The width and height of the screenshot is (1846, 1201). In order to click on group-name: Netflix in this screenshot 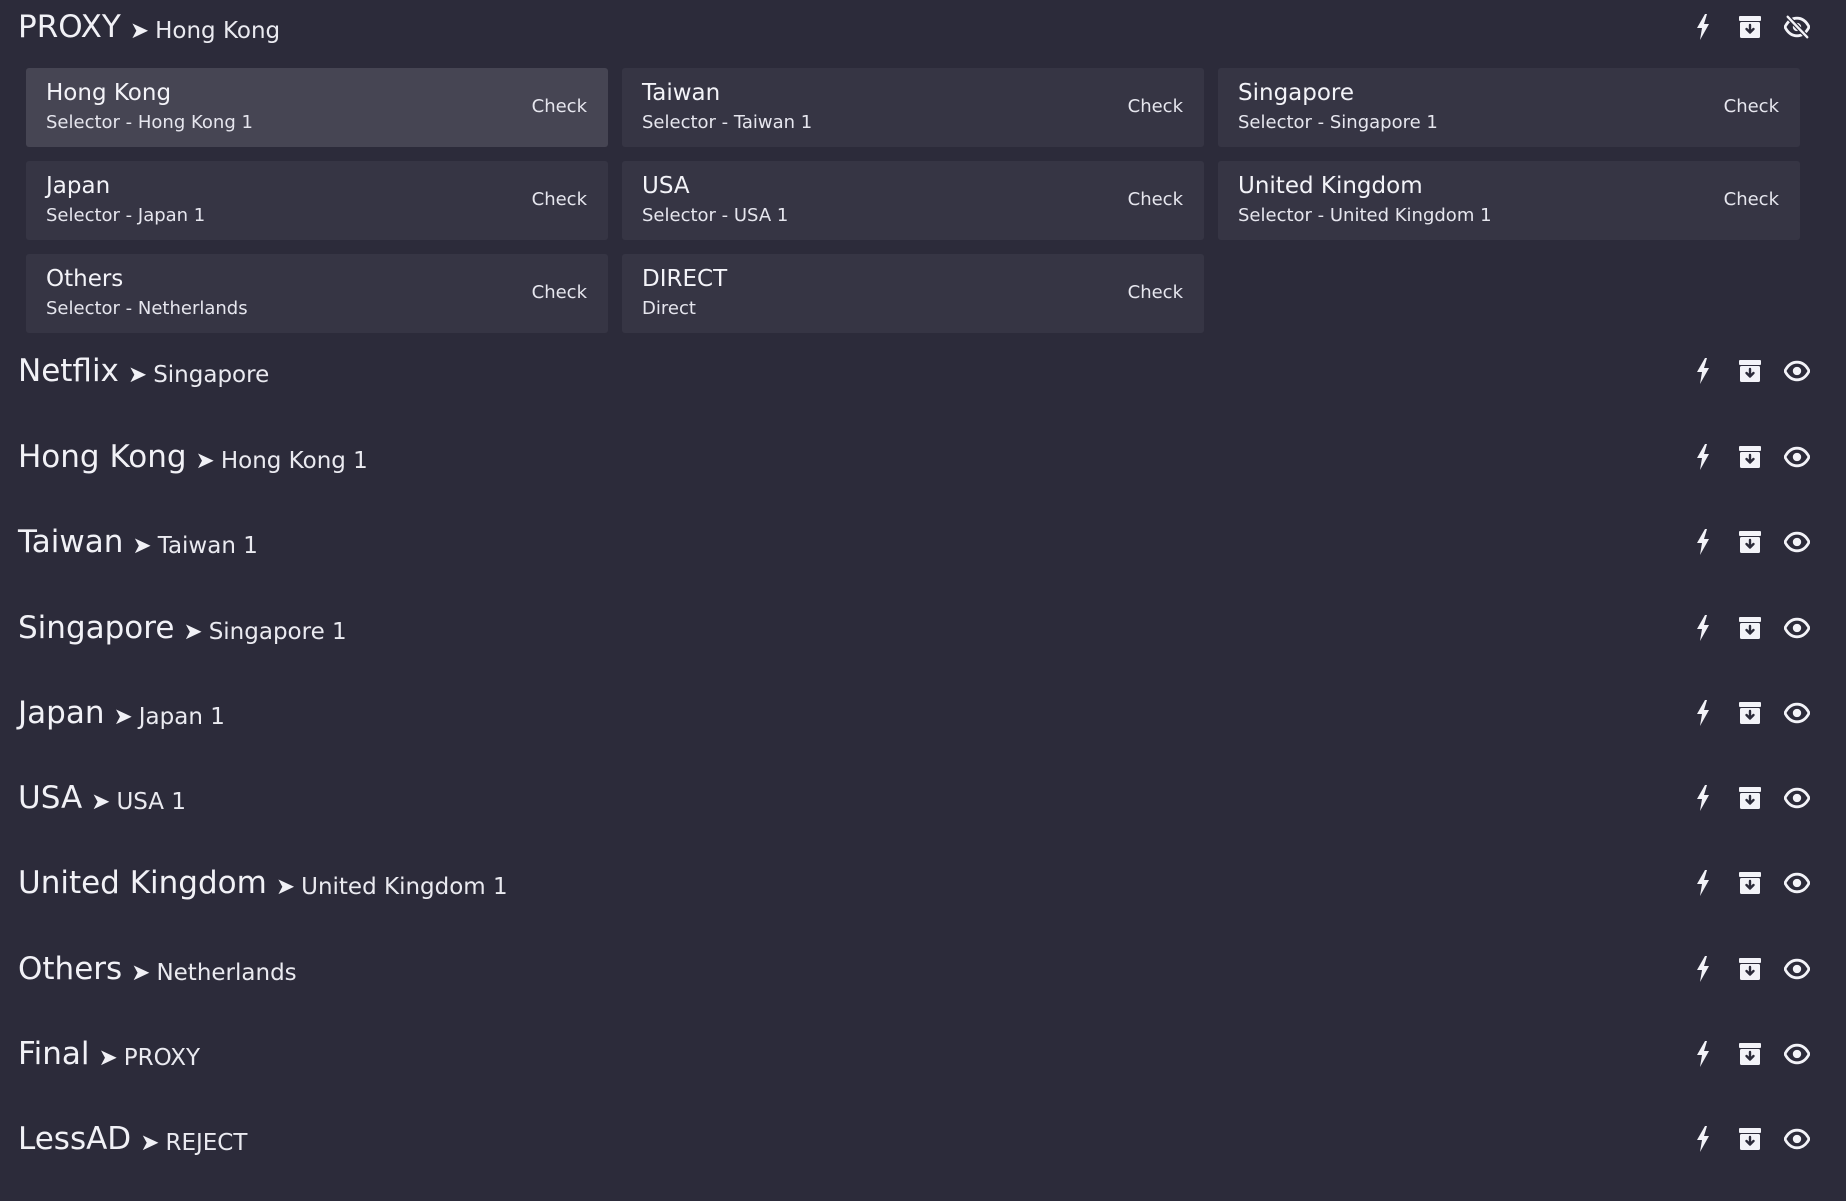, I will do `click(68, 371)`.